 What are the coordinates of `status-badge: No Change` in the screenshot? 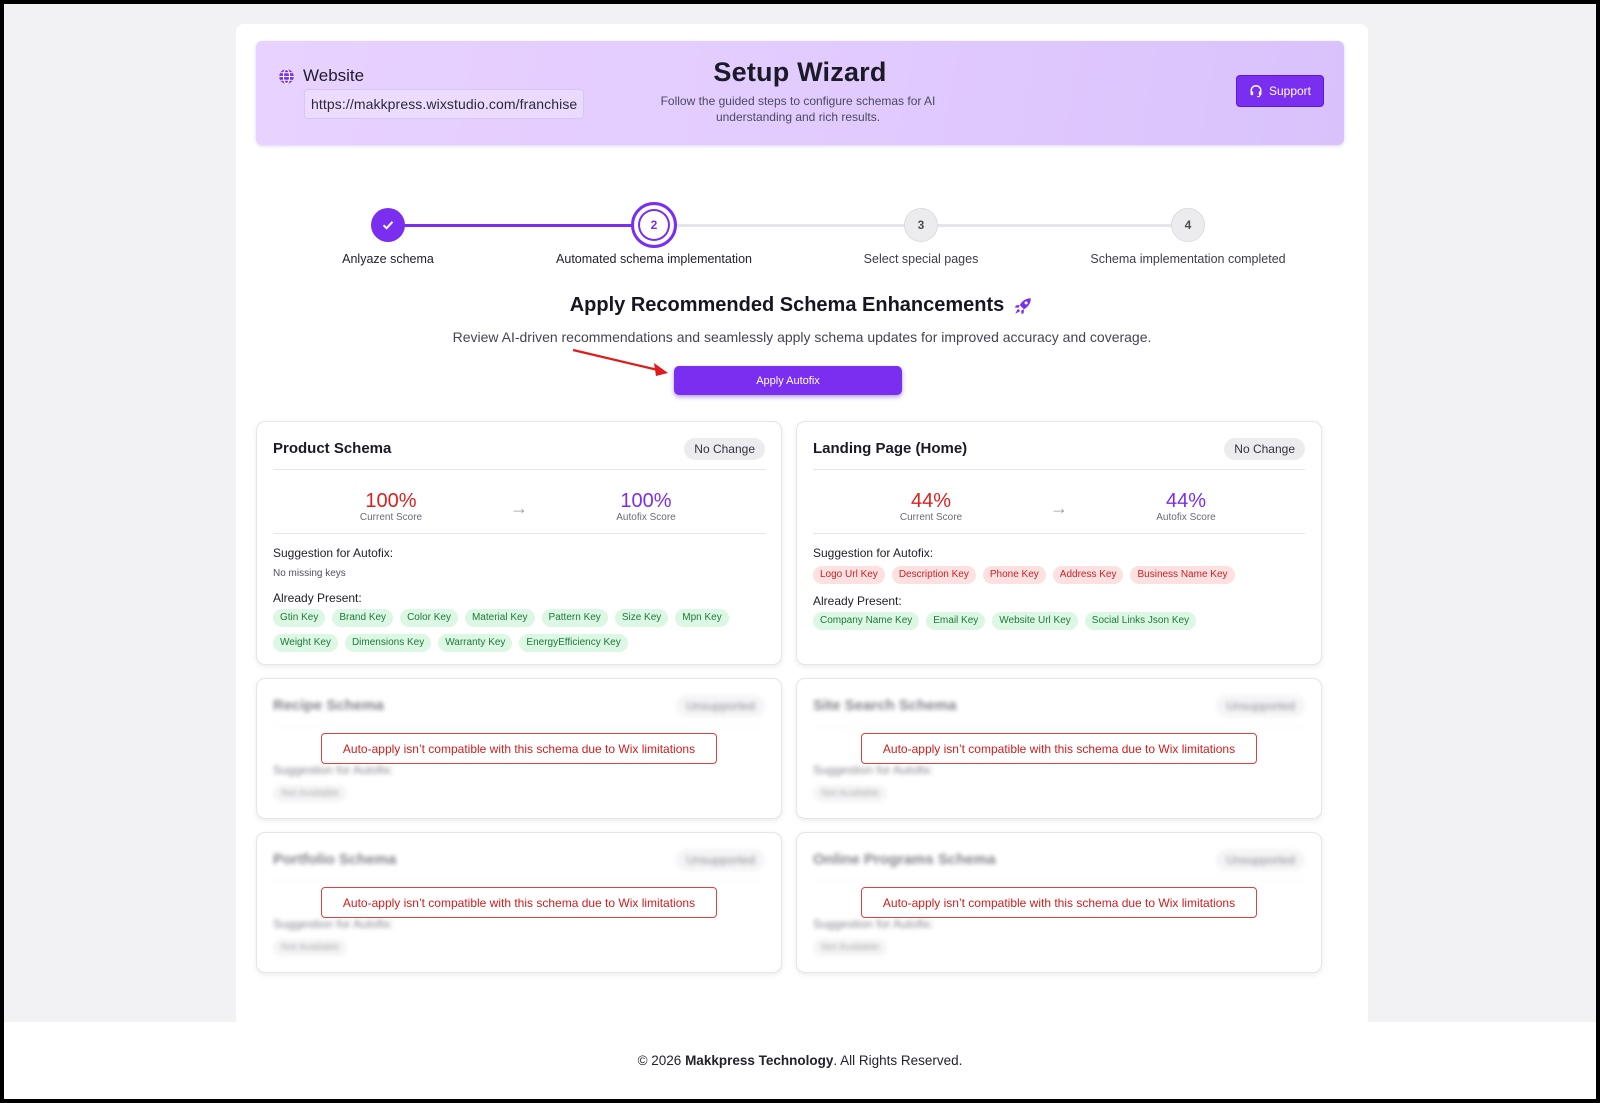 It's located at (1264, 449).